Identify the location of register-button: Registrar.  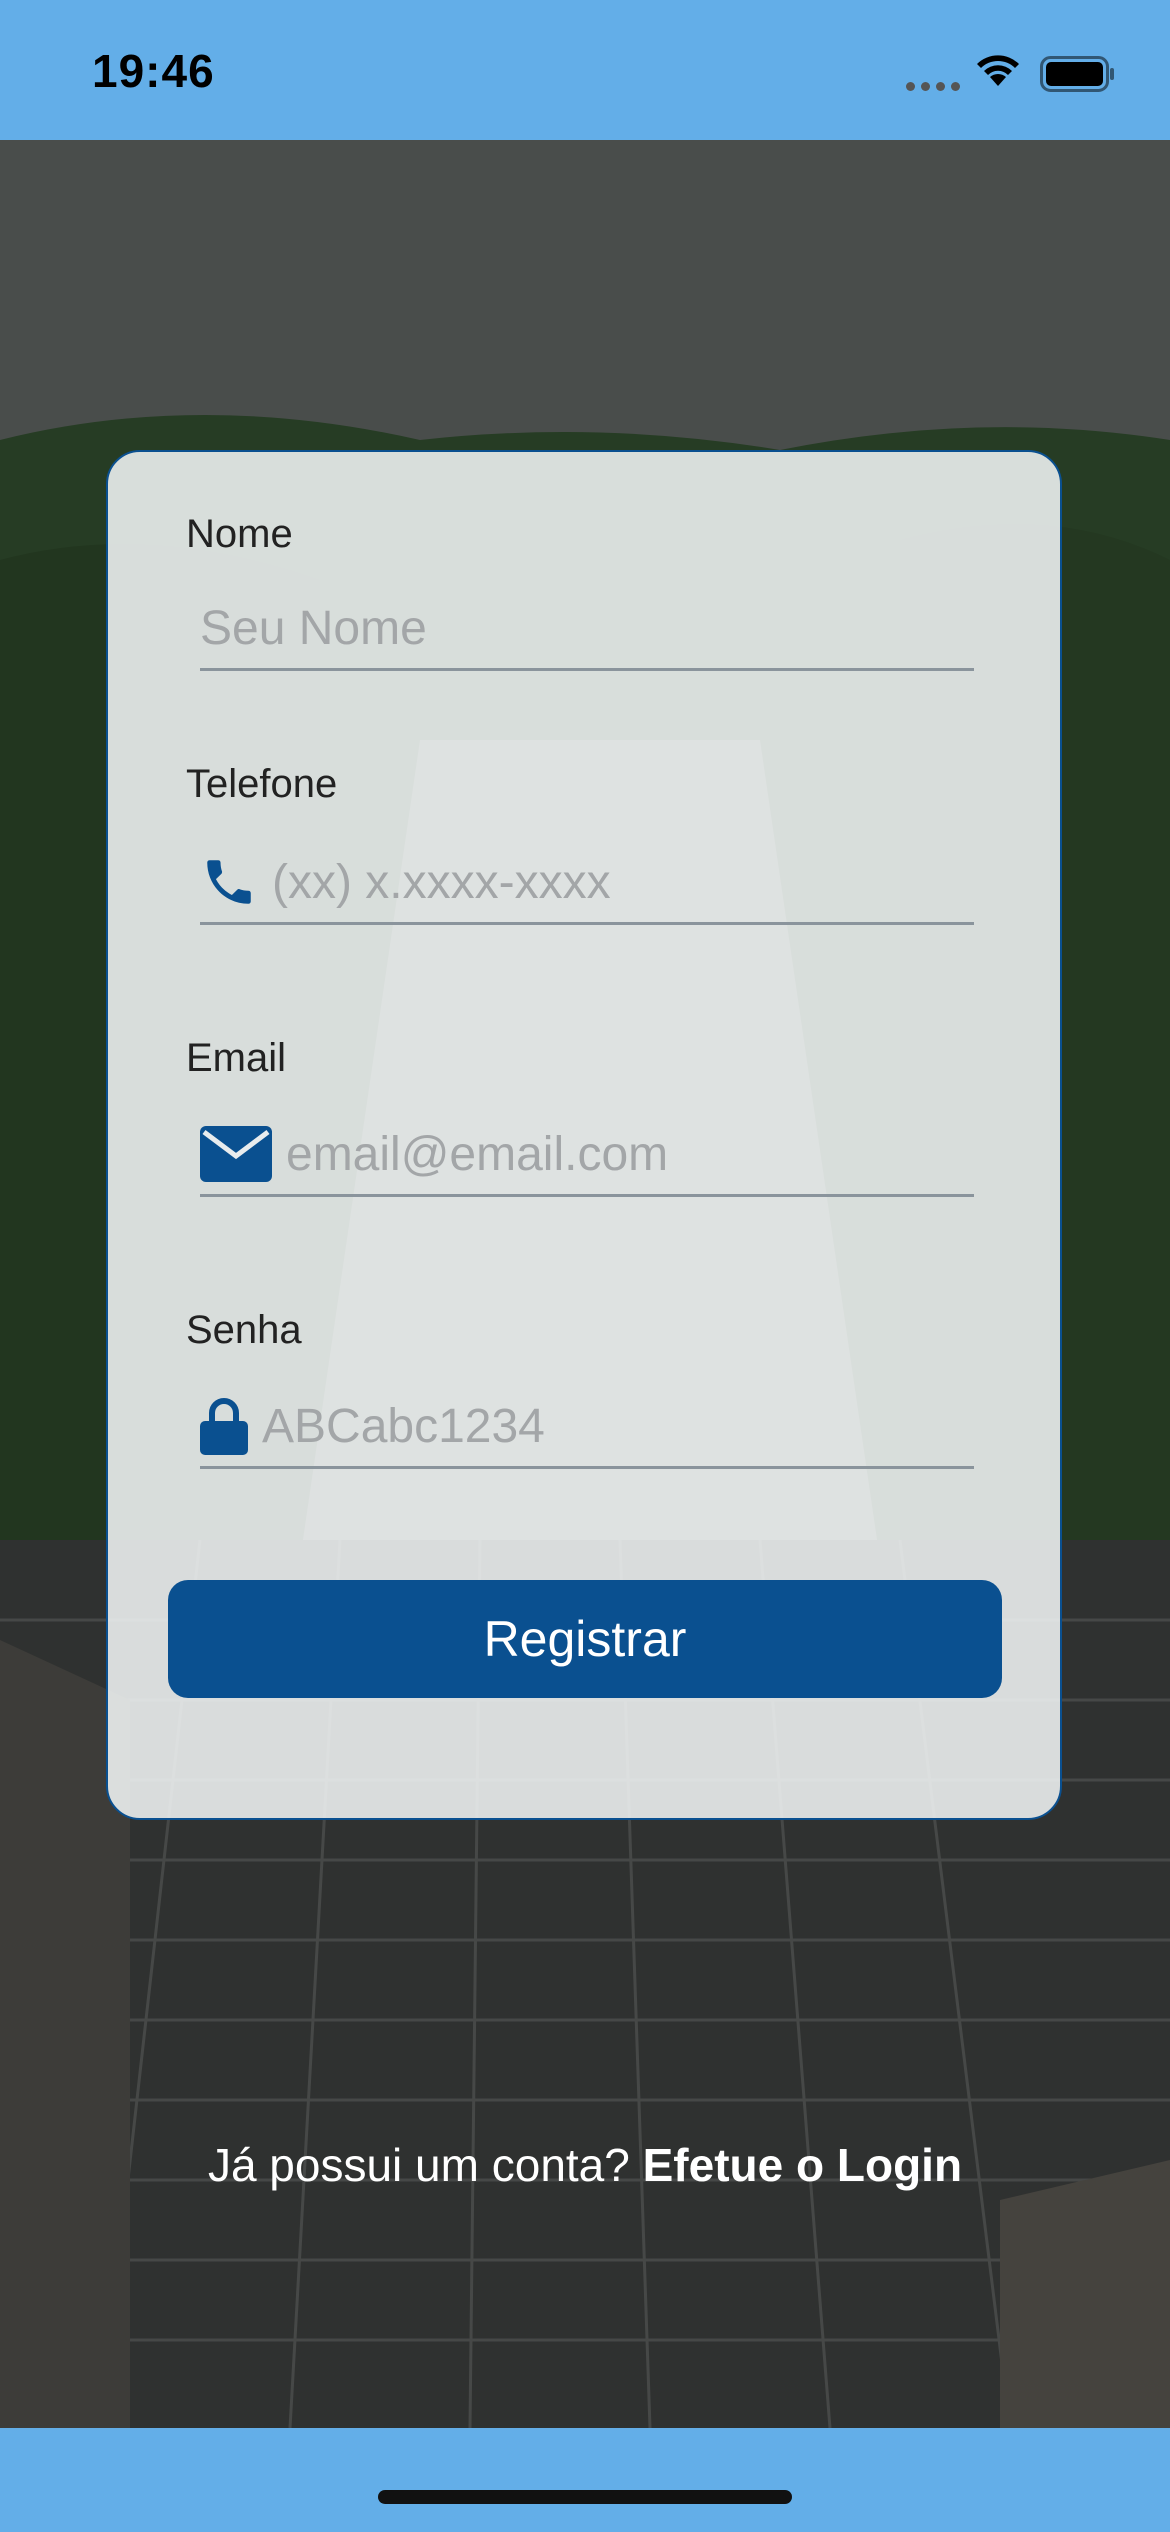
(585, 1639).